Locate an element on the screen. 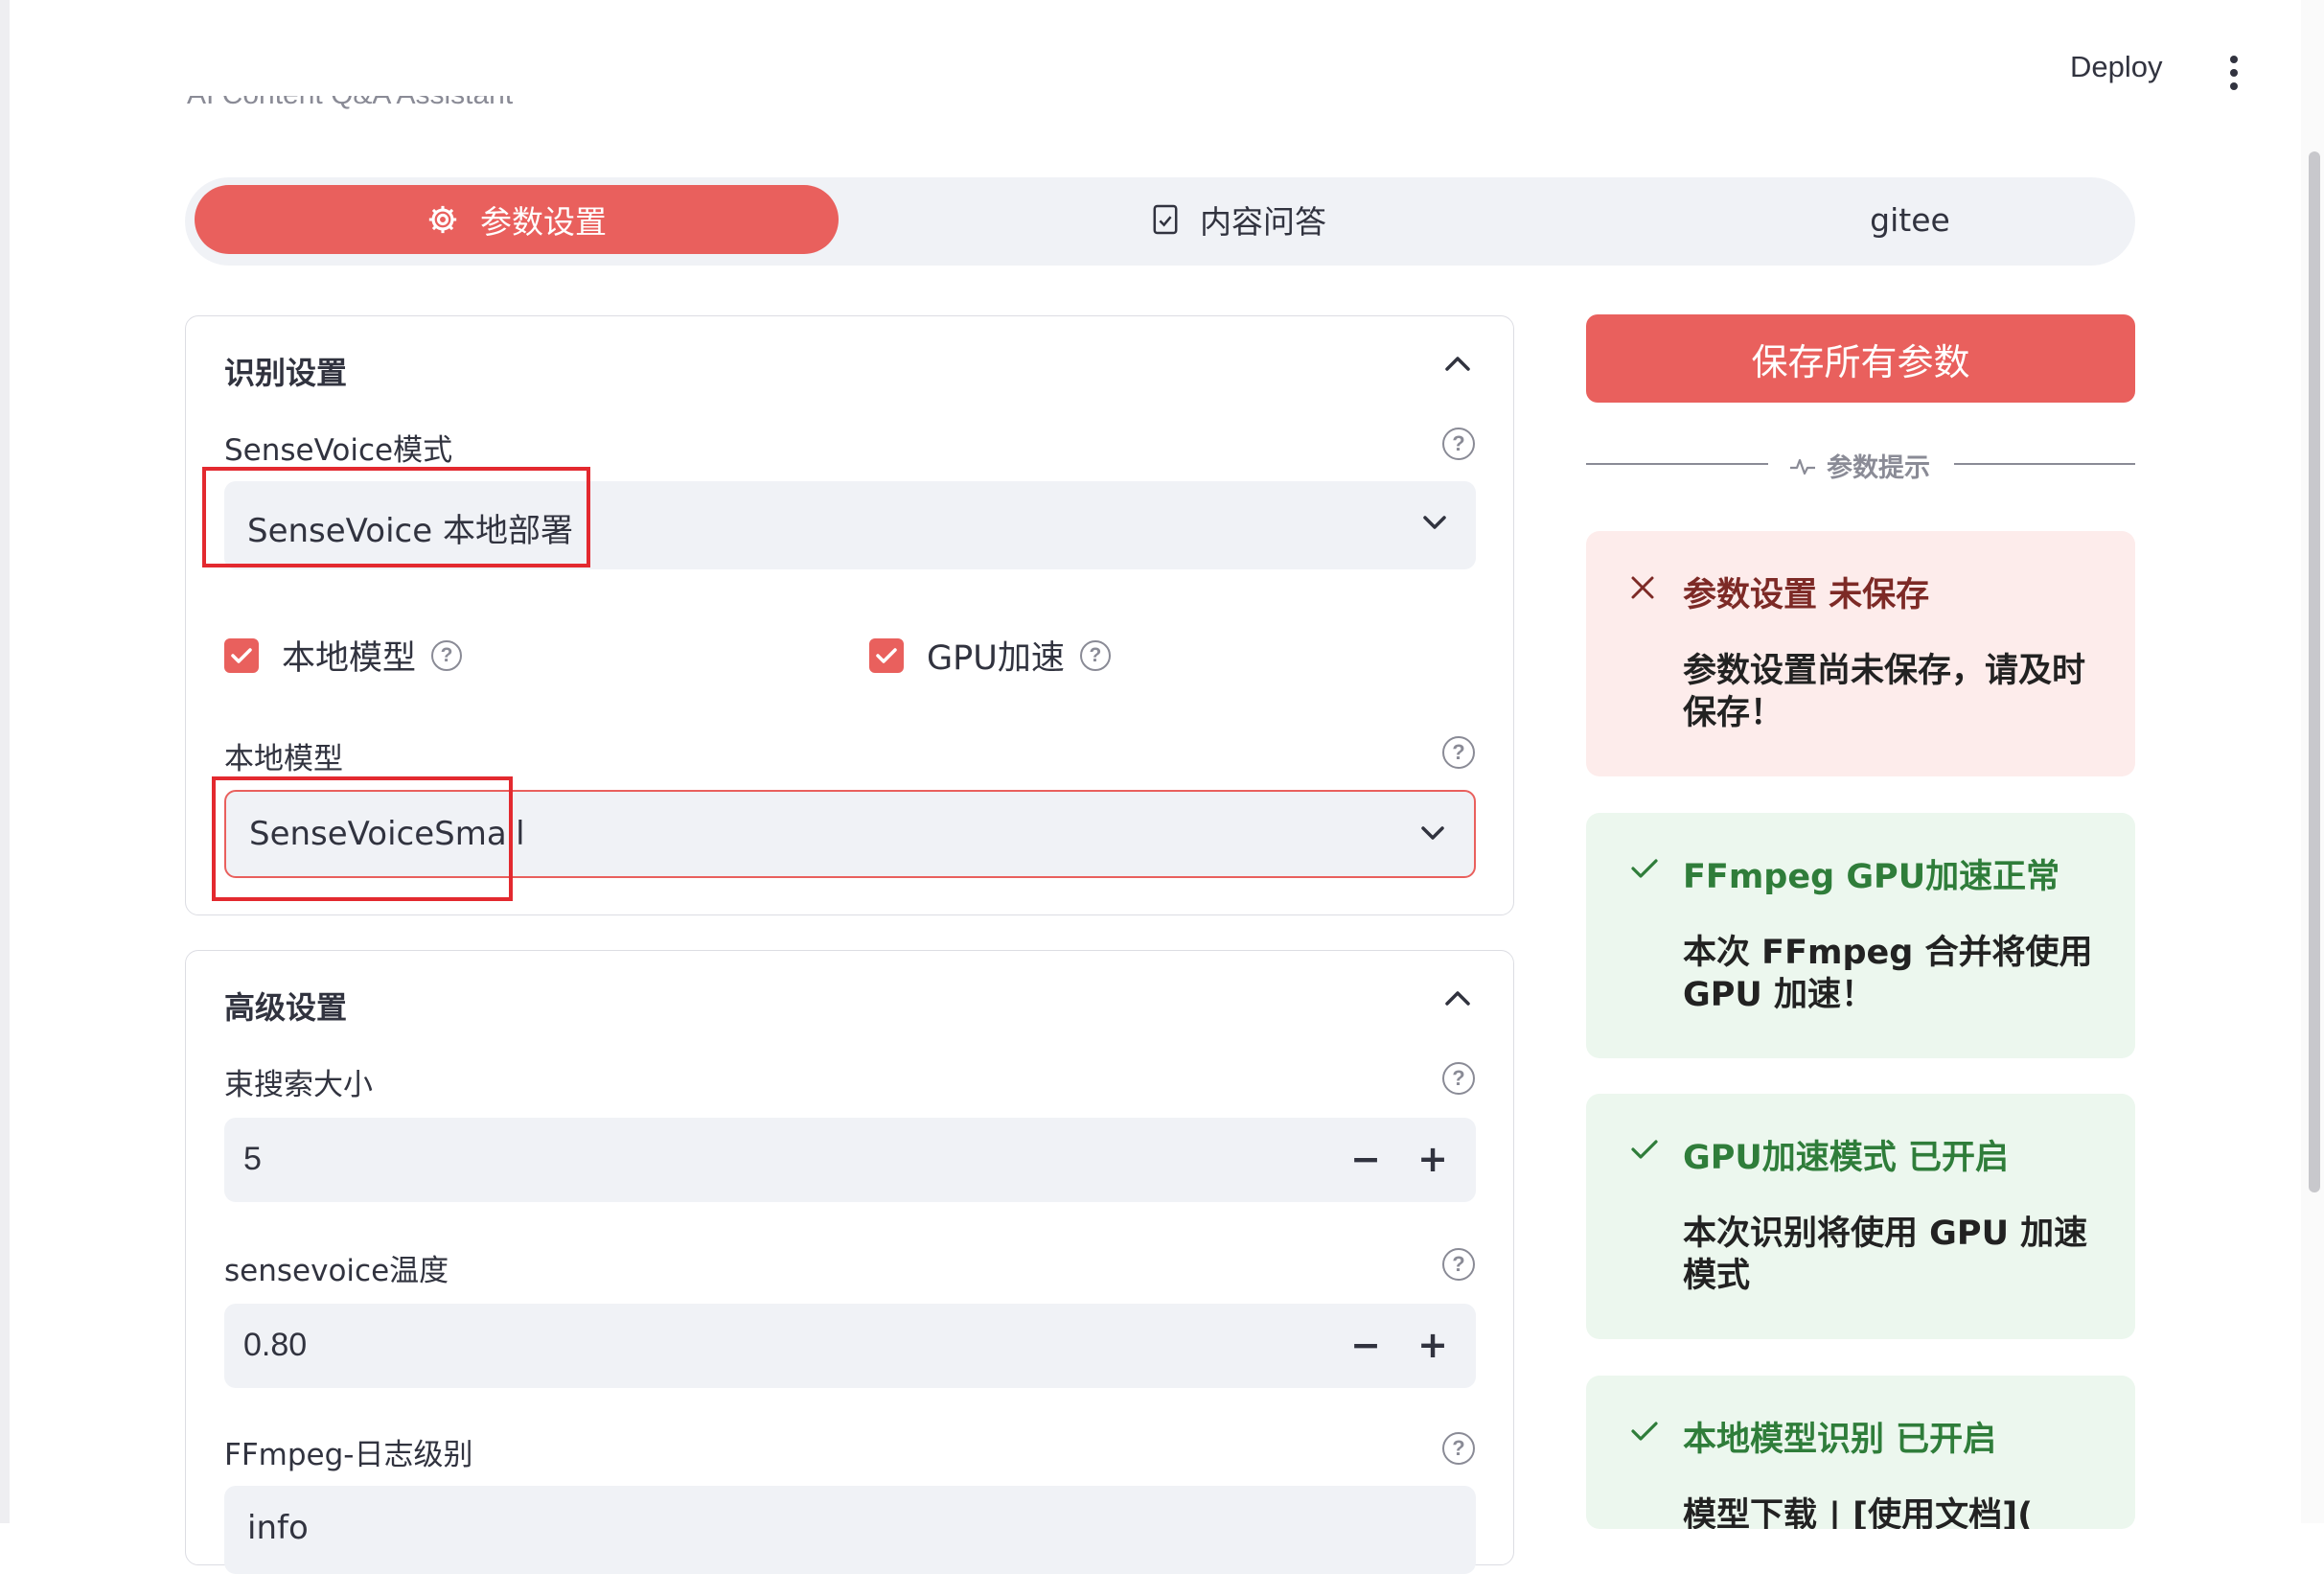 This screenshot has height=1574, width=2324. alert-body: 本次 FFmpeg 合并将使用 GPU 加速！ is located at coordinates (1888, 974).